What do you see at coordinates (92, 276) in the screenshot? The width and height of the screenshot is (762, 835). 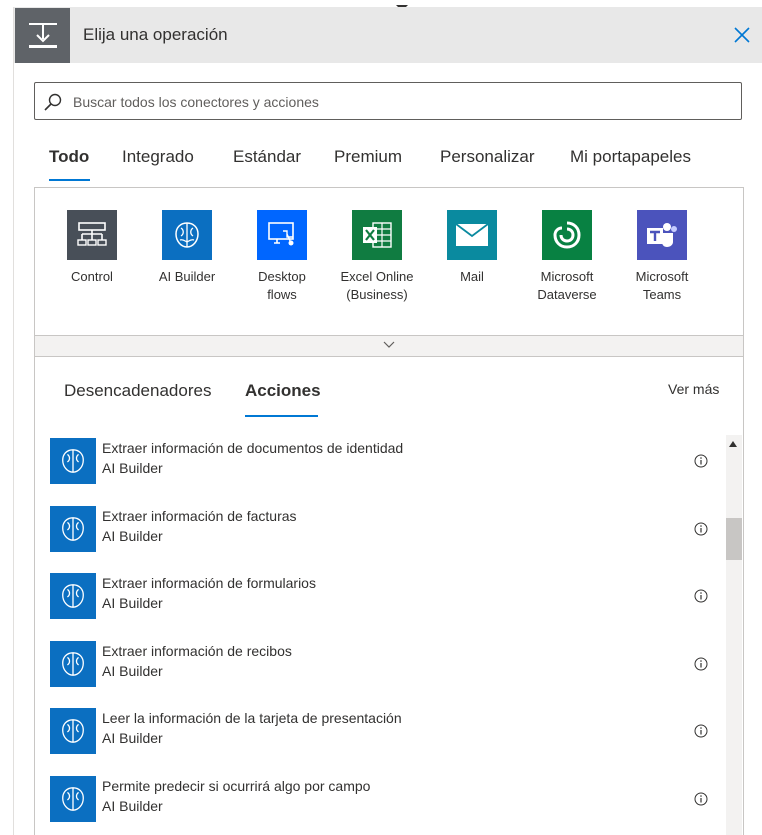 I see `connector-label: Control` at bounding box center [92, 276].